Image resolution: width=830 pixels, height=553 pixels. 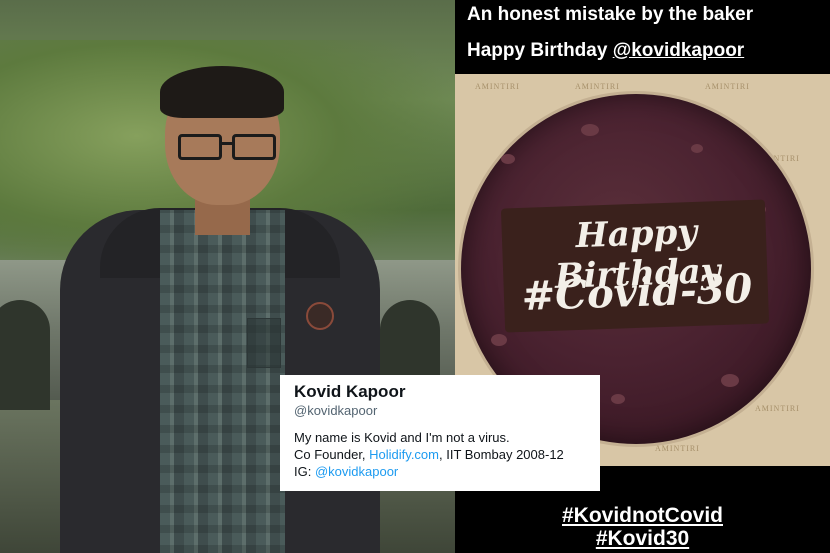 What do you see at coordinates (610, 14) in the screenshot?
I see `story-caption-line1: An honest mistake by the baker` at bounding box center [610, 14].